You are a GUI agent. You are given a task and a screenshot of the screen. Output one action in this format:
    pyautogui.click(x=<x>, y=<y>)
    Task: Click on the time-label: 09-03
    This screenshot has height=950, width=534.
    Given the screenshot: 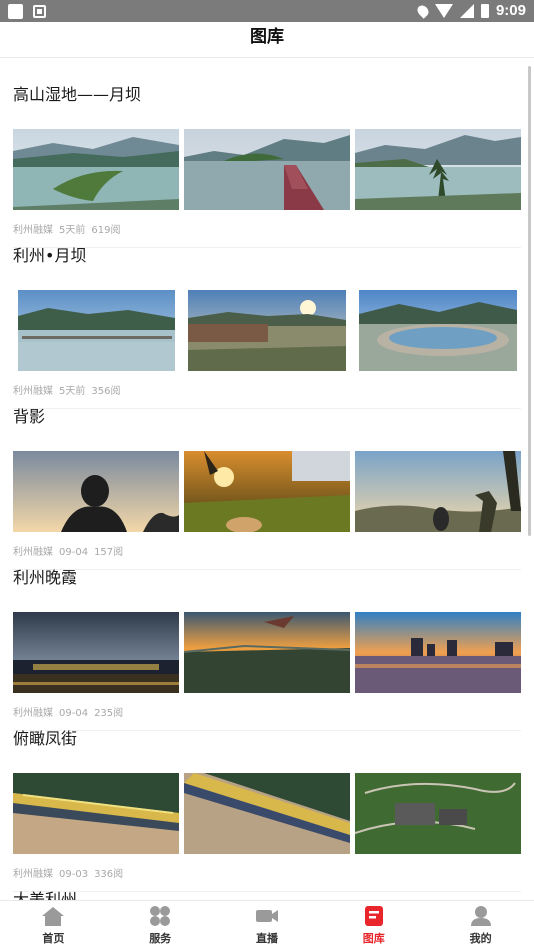 What is the action you would take?
    pyautogui.click(x=74, y=874)
    